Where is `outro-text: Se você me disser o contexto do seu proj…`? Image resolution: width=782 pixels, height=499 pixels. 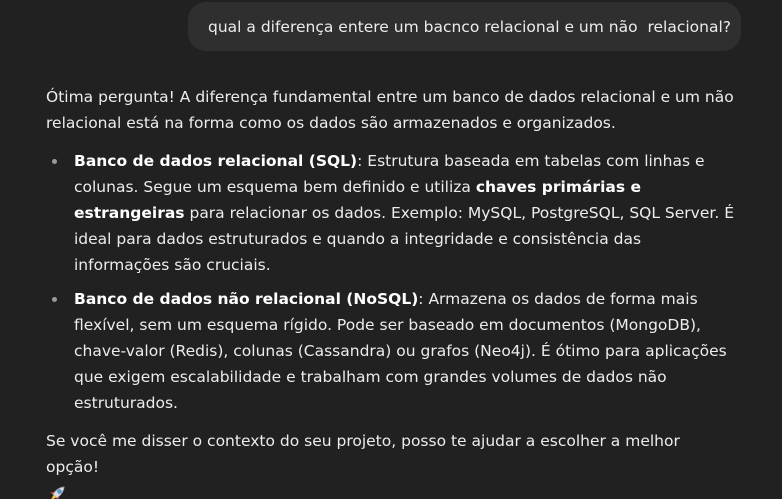
outro-text: Se você me disser o contexto do seu proj… is located at coordinates (363, 454).